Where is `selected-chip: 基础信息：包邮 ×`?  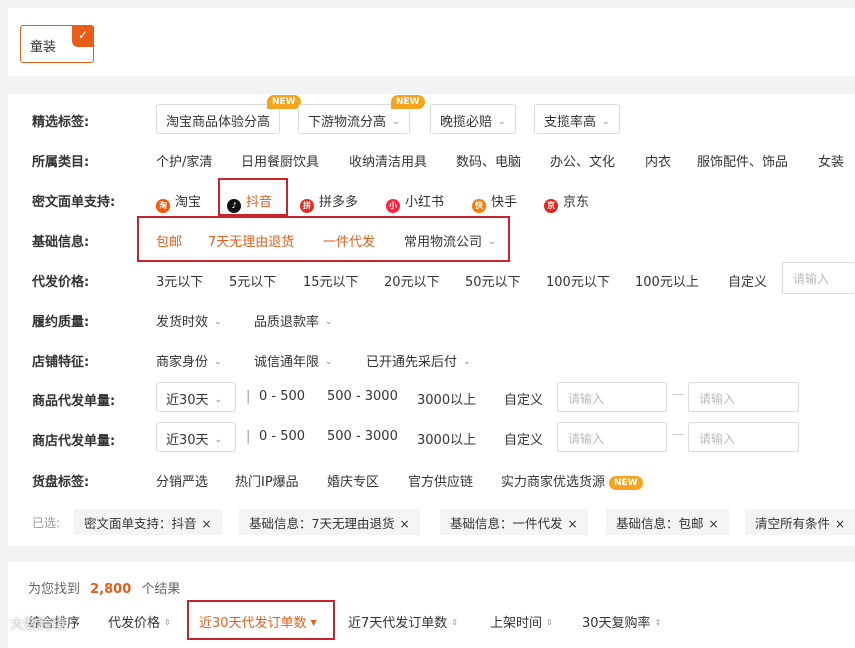
selected-chip: 基础信息：包邮 × is located at coordinates (667, 522).